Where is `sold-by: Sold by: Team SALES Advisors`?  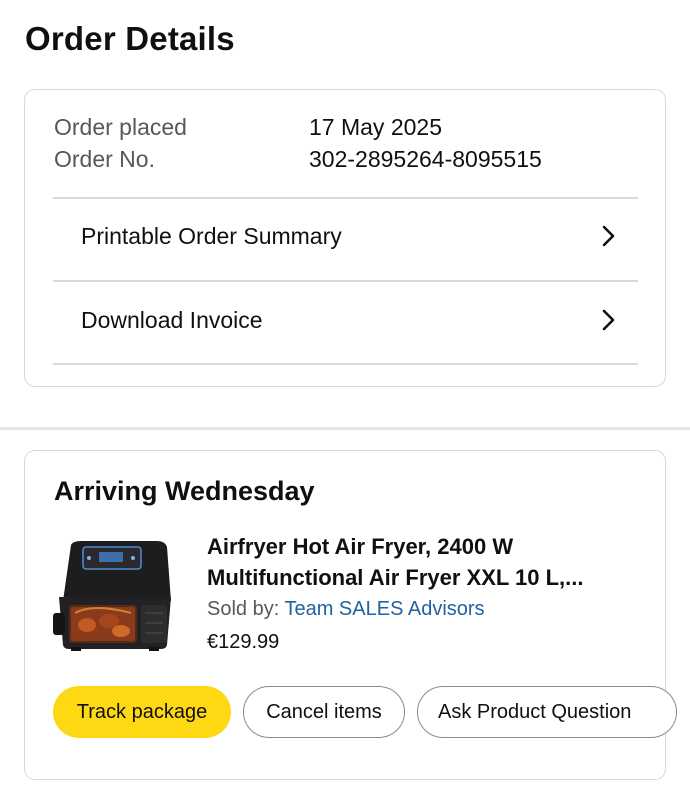 sold-by: Sold by: Team SALES Advisors is located at coordinates (346, 609).